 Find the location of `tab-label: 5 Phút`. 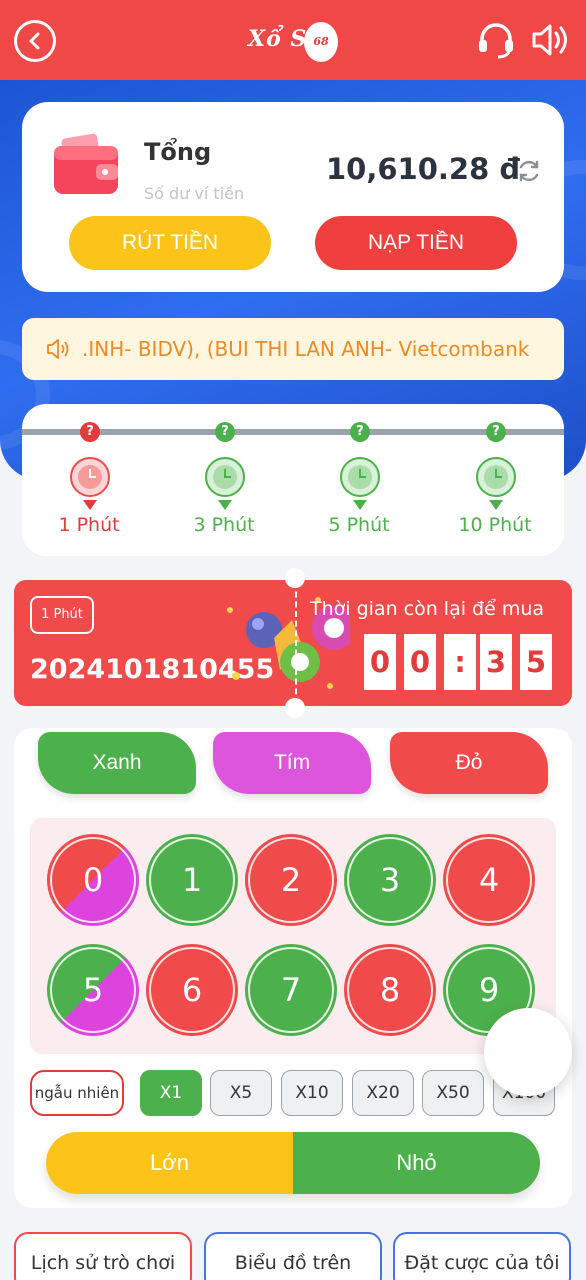

tab-label: 5 Phút is located at coordinates (359, 525).